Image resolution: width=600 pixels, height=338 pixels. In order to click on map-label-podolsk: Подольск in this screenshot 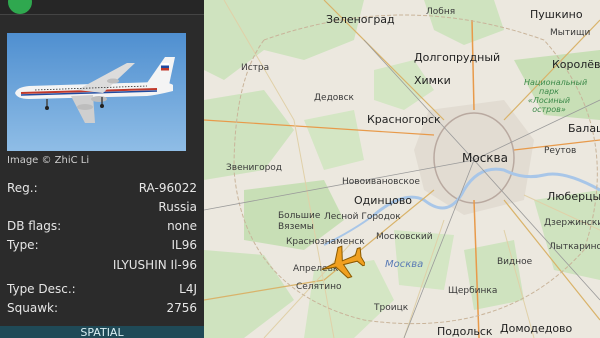, I will do `click(465, 331)`.